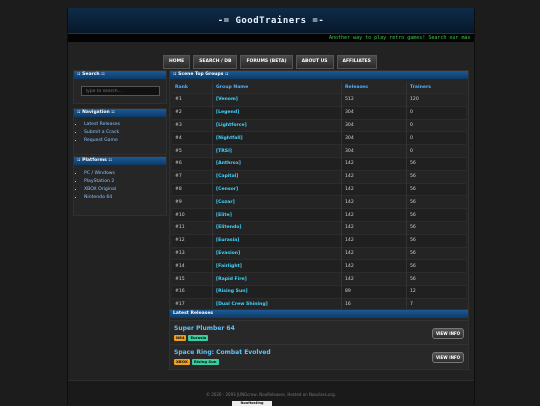 The width and height of the screenshot is (540, 406). What do you see at coordinates (252, 403) in the screenshot?
I see `host-logo: NooHosting` at bounding box center [252, 403].